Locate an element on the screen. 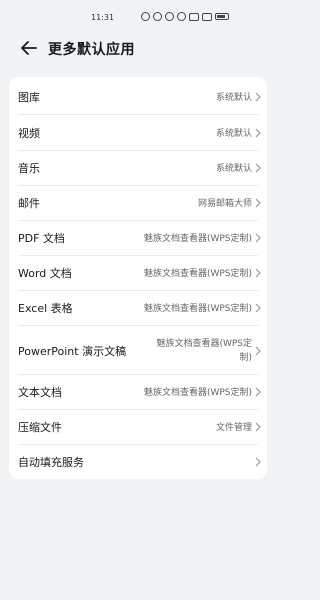 This screenshot has width=320, height=600. item-label: PDF 文档 is located at coordinates (41, 238).